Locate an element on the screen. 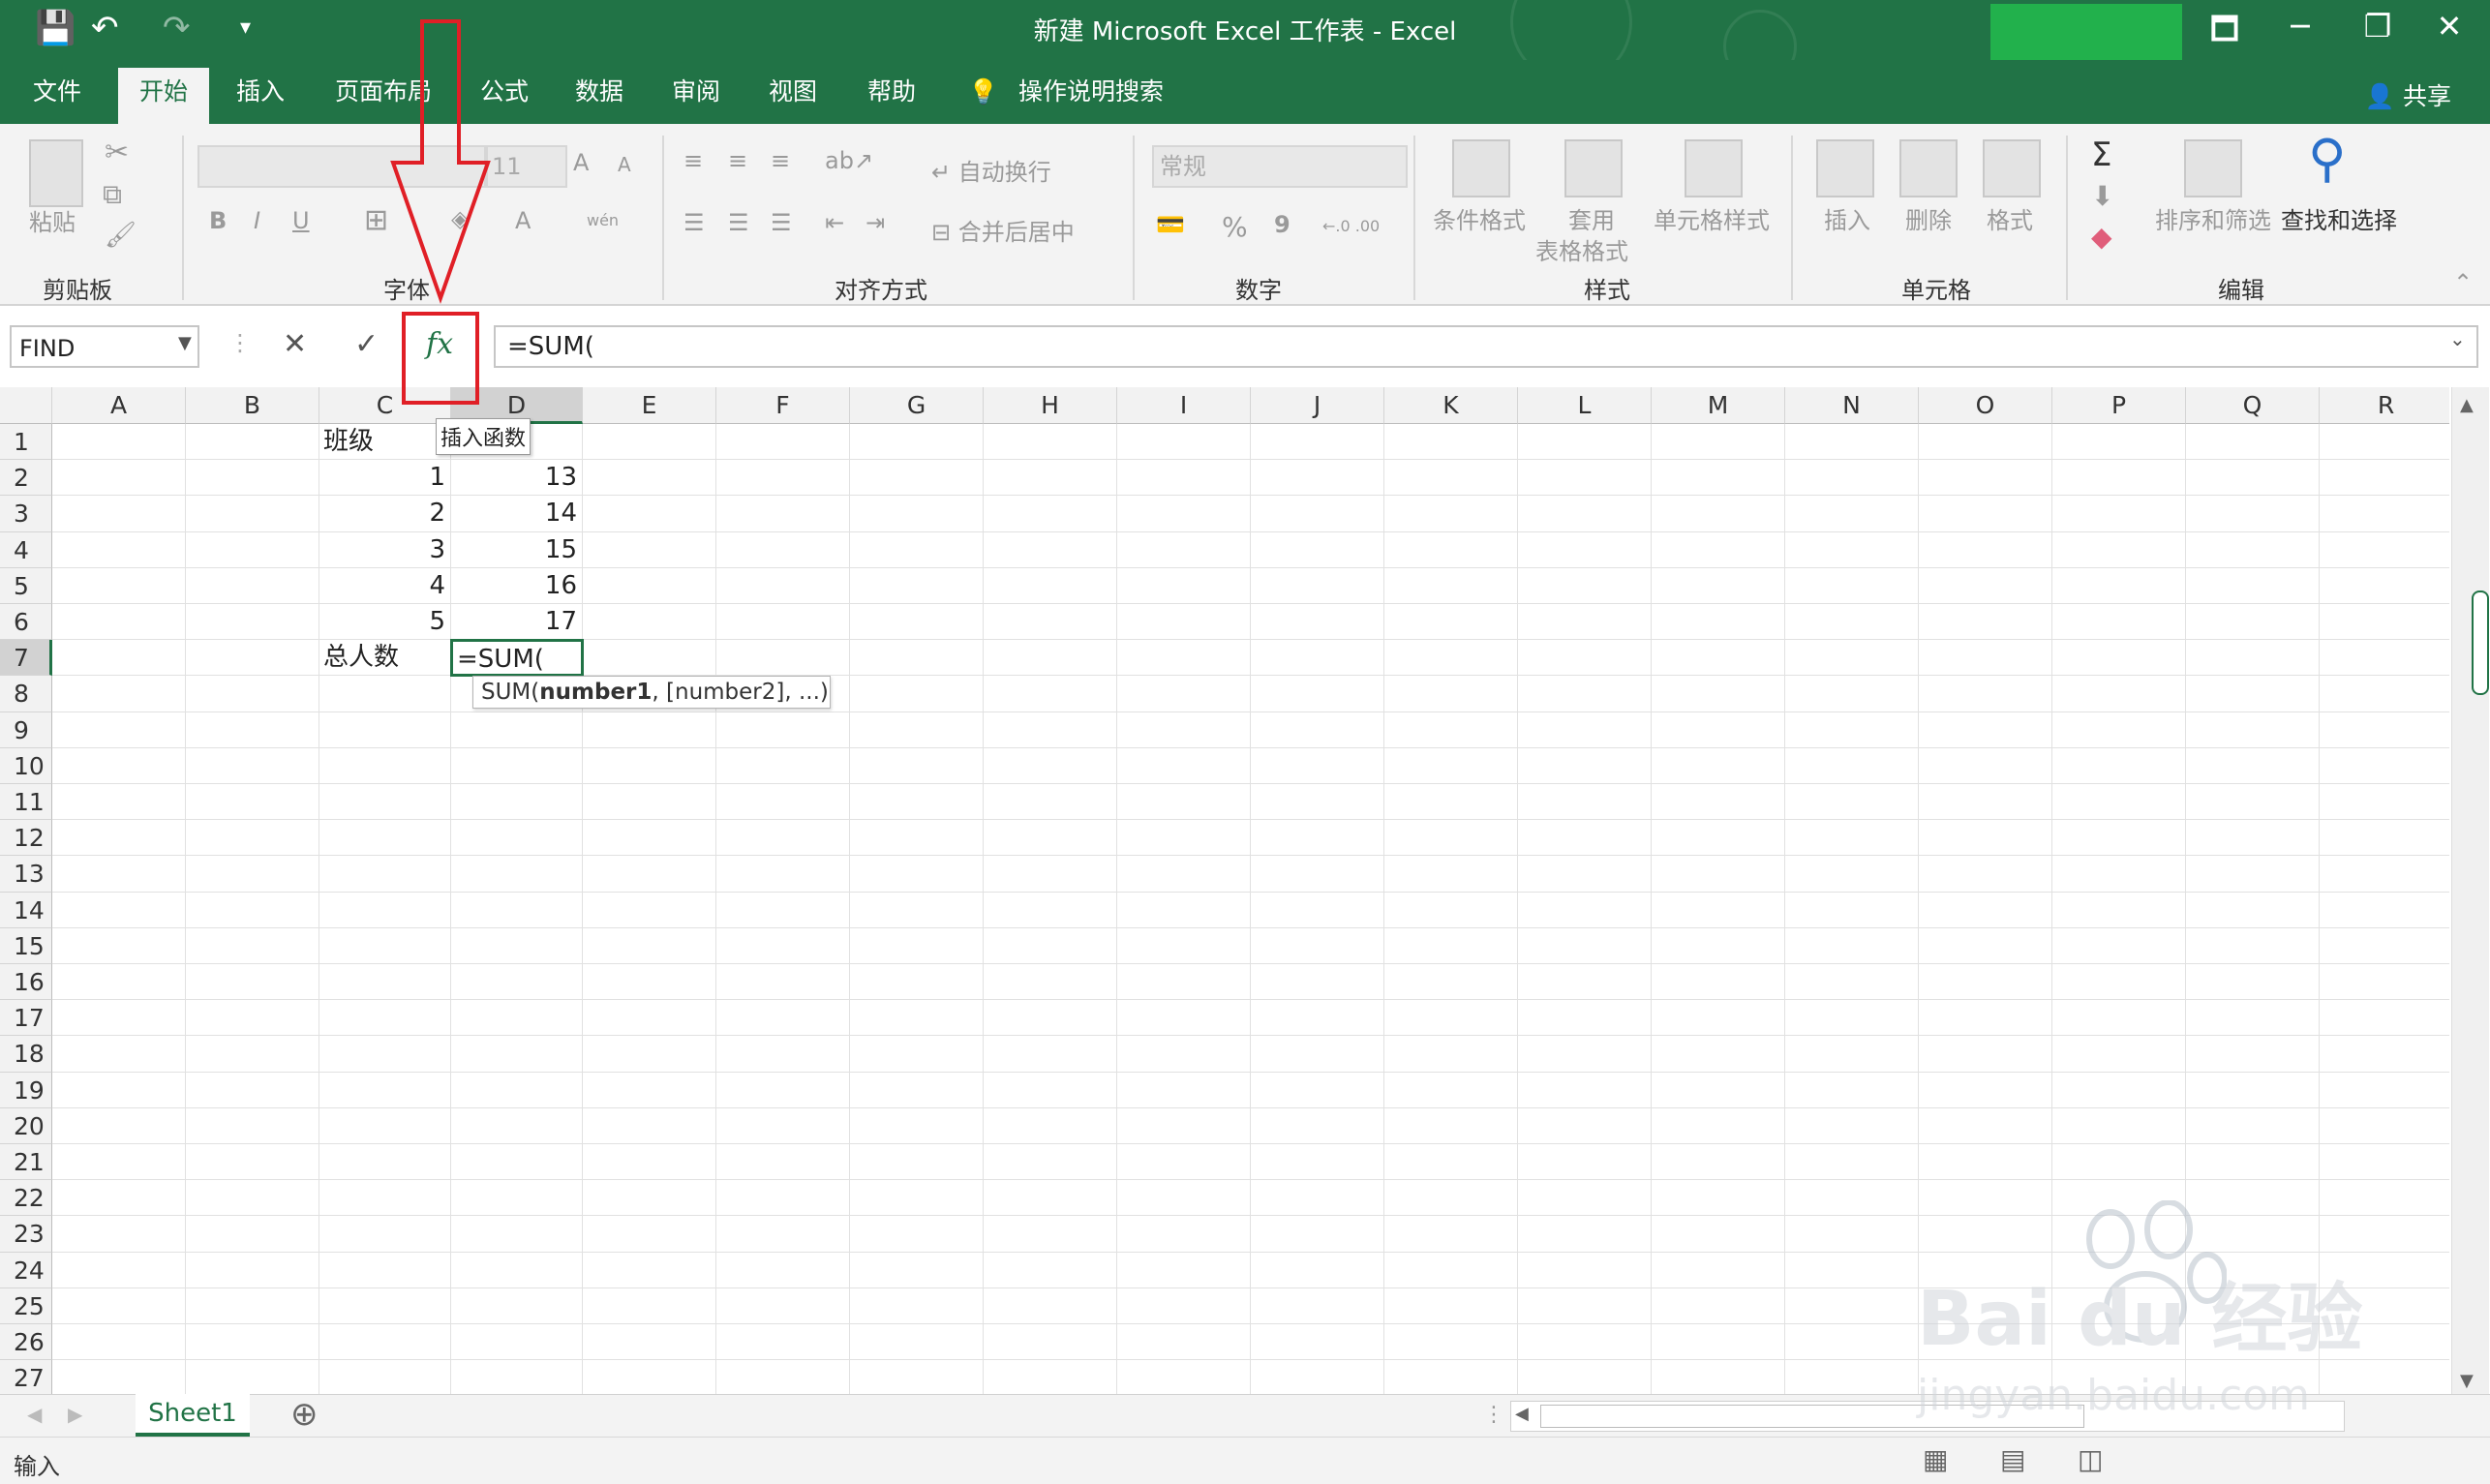 The height and width of the screenshot is (1484, 2490). column-header-b: B is located at coordinates (253, 405).